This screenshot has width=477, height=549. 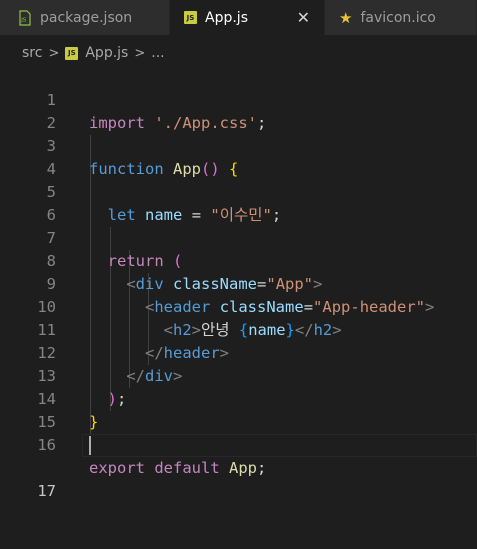 I want to click on text-cursor, so click(x=90, y=445).